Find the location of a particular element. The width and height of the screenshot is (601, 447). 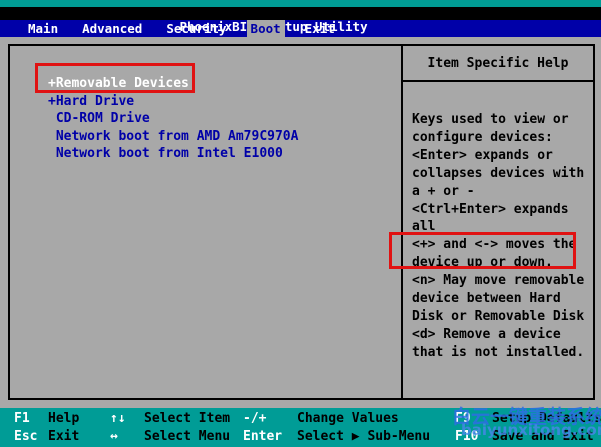

tab-main: Main is located at coordinates (43, 28).